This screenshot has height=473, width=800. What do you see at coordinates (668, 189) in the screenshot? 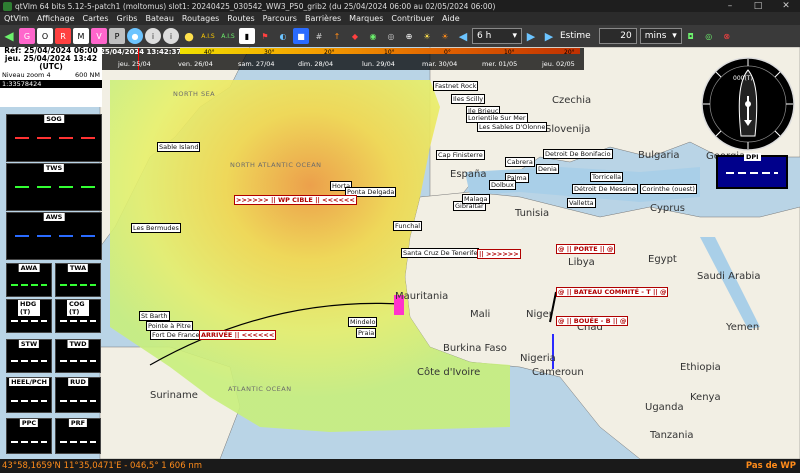
I see `place-label: Corinthe (ouest)` at bounding box center [668, 189].